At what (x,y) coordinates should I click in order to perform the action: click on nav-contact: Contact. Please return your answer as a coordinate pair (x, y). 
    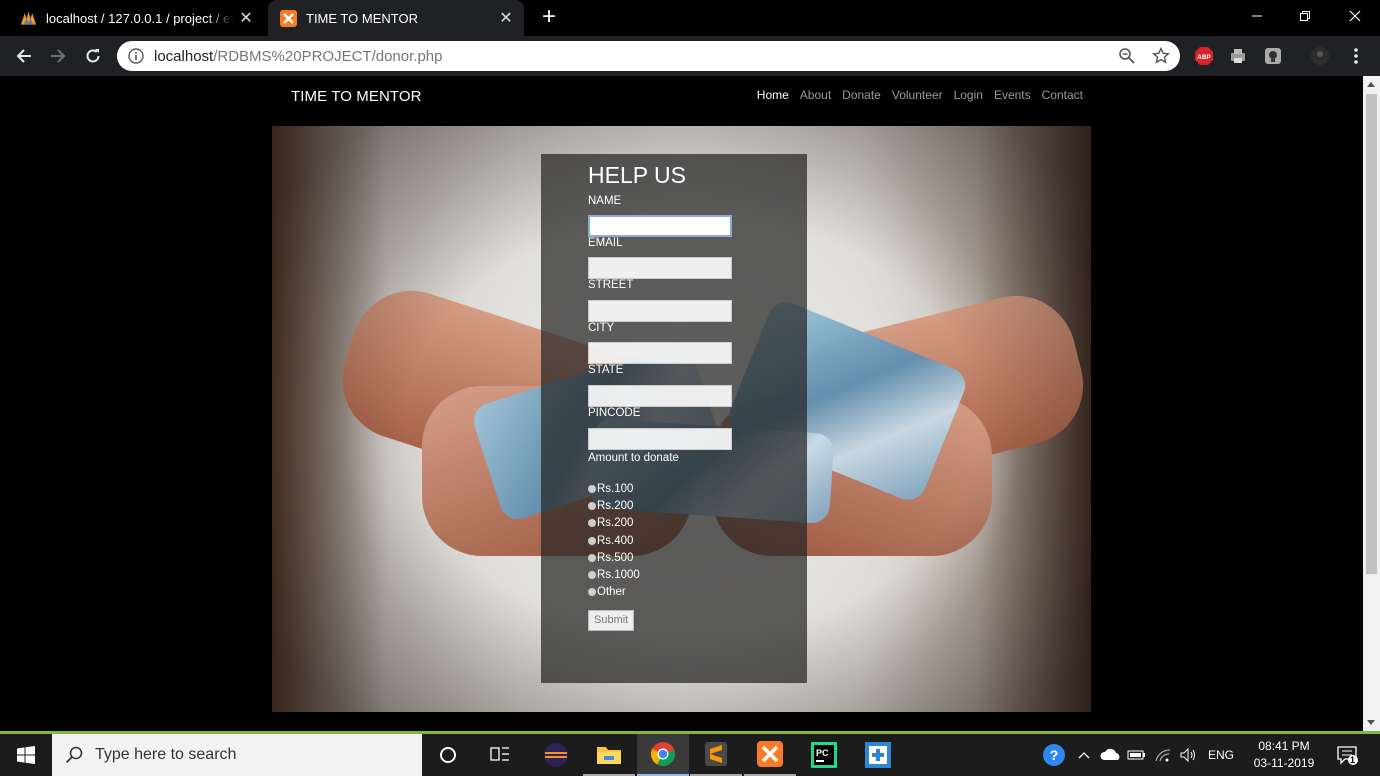
    Looking at the image, I should click on (1062, 95).